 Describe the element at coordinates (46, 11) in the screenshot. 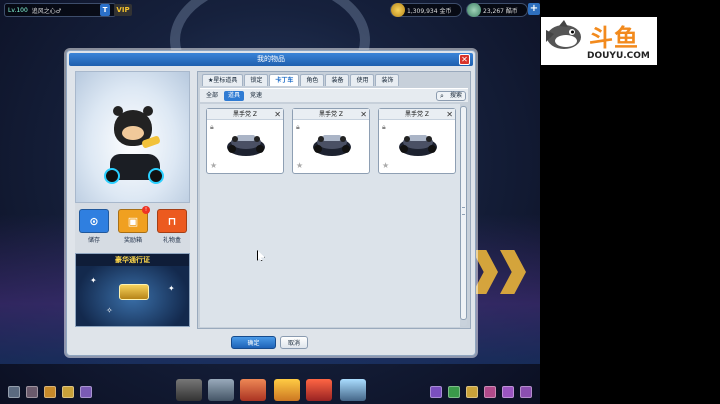

I see `player-name: 追风之心♂` at that location.